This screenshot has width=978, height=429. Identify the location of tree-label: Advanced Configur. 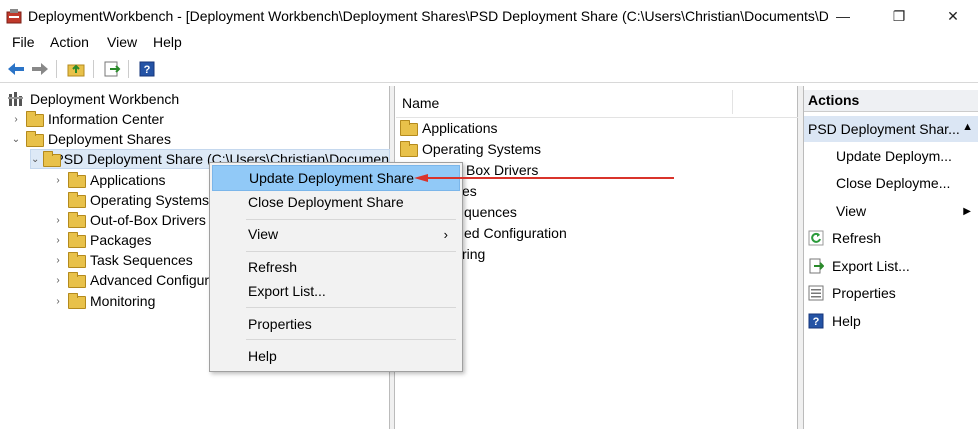
(150, 280).